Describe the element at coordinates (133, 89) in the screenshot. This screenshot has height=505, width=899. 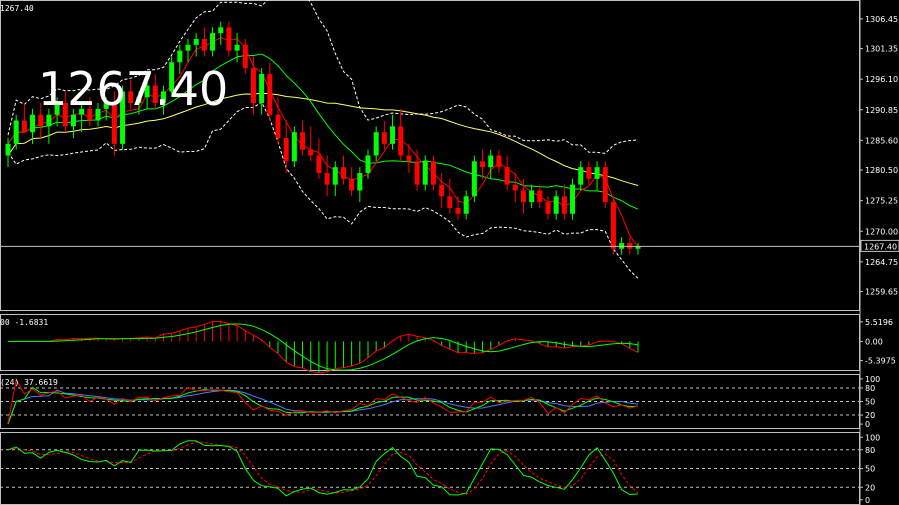
I see `big-price-overlay: 1267.40` at that location.